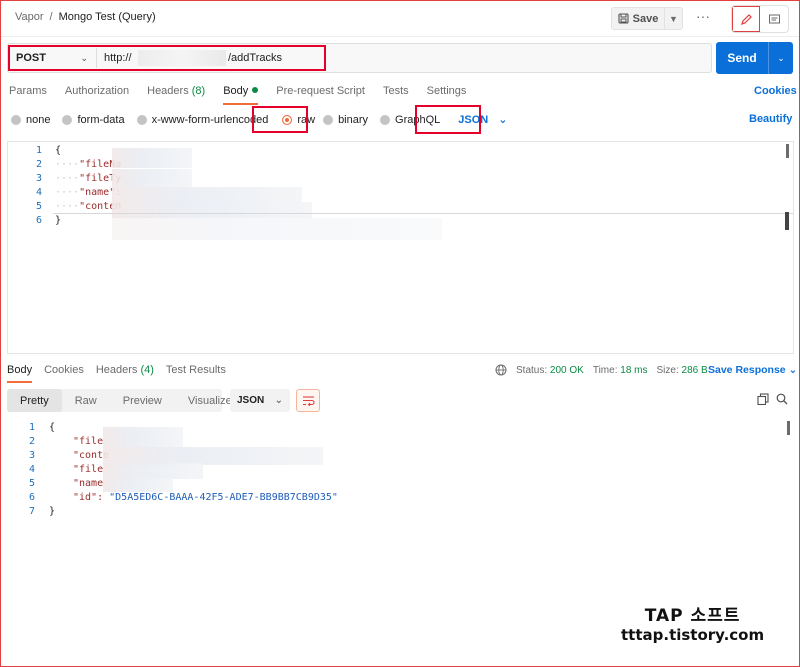 The height and width of the screenshot is (667, 800). I want to click on response-tabs: Body Cookies Headers (4) Test Results, so click(122, 373).